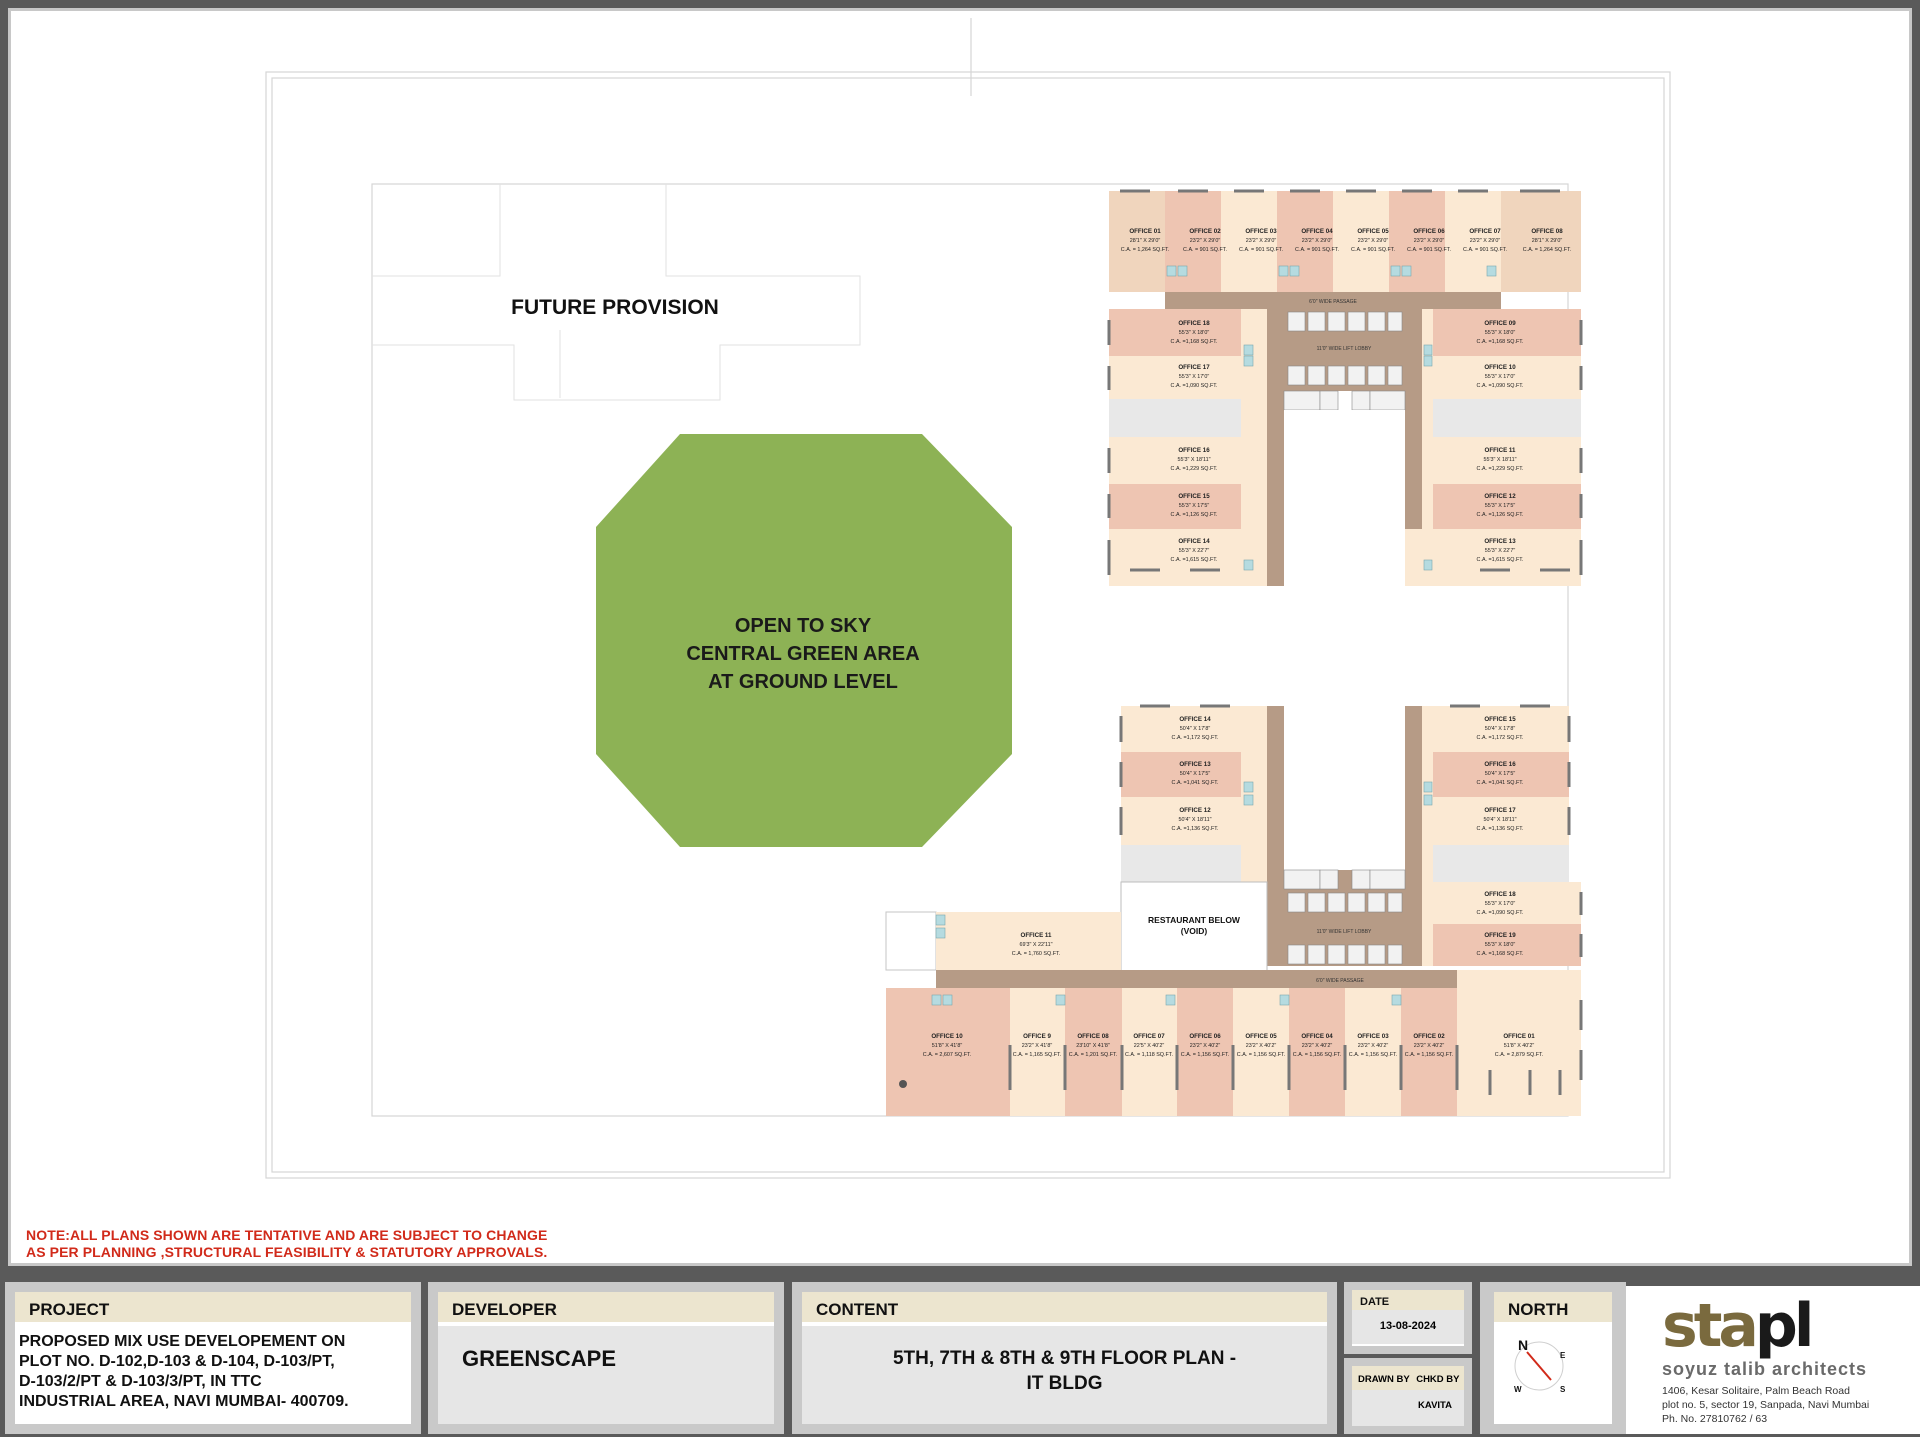 Image resolution: width=1920 pixels, height=1437 pixels. What do you see at coordinates (1500, 719) in the screenshot?
I see `south-office-label-3-id: OFFICE 15` at bounding box center [1500, 719].